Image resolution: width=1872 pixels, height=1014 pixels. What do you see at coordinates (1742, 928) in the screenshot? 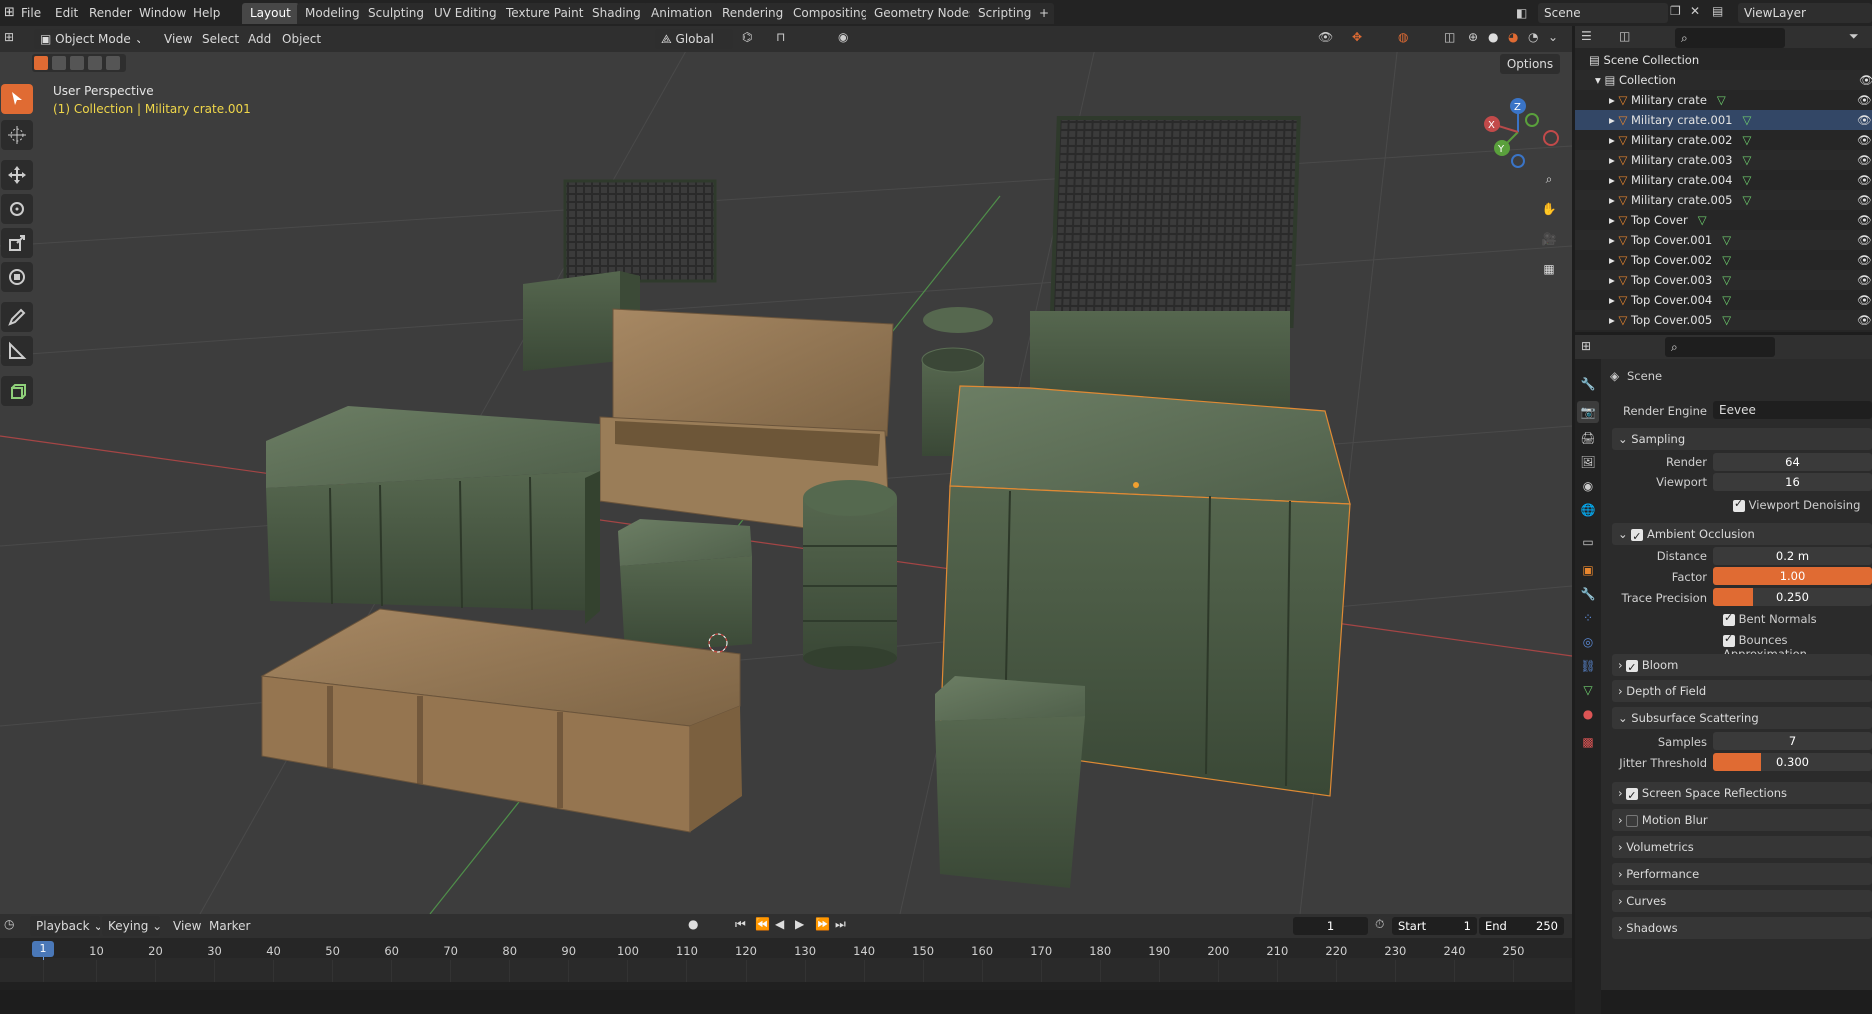
I see `shadows-panel-header: › Shadows` at bounding box center [1742, 928].